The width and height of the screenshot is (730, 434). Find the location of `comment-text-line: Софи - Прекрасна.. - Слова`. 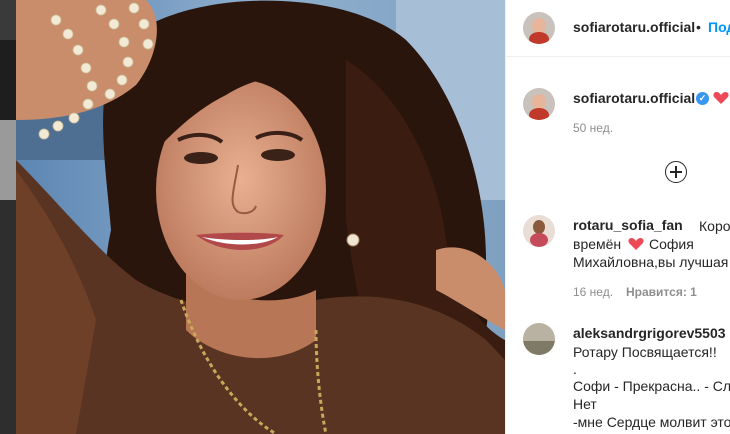

comment-text-line: Софи - Прекрасна.. - Слова is located at coordinates (651, 386).